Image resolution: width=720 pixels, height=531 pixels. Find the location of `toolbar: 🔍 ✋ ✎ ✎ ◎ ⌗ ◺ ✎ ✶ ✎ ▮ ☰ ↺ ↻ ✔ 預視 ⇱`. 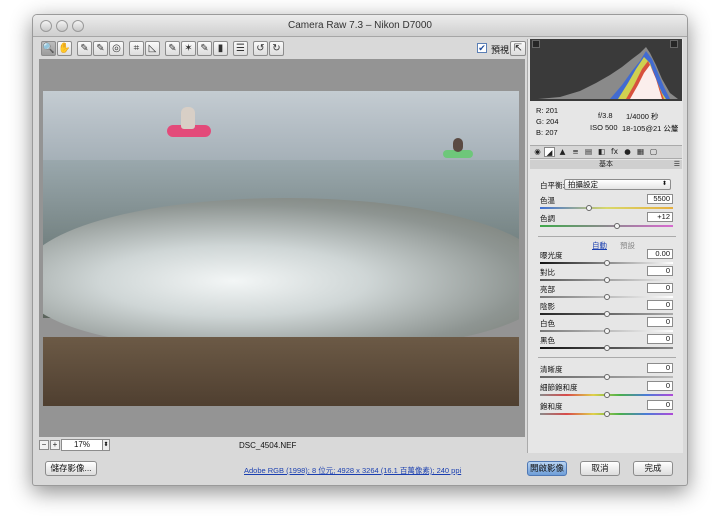

toolbar: 🔍 ✋ ✎ ✎ ◎ ⌗ ◺ ✎ ✶ ✎ ▮ ☰ ↺ ↻ ✔ 預視 ⇱ is located at coordinates (282, 49).